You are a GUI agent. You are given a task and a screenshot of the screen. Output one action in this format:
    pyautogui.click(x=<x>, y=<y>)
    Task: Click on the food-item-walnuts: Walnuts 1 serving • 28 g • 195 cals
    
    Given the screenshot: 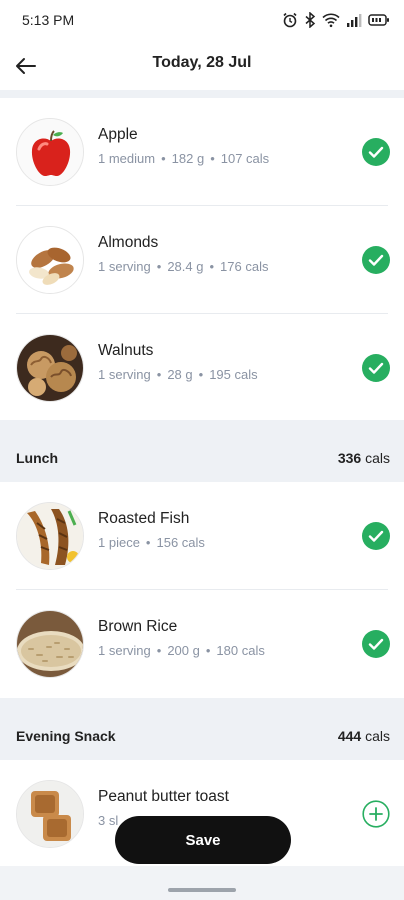 What is the action you would take?
    pyautogui.click(x=202, y=368)
    